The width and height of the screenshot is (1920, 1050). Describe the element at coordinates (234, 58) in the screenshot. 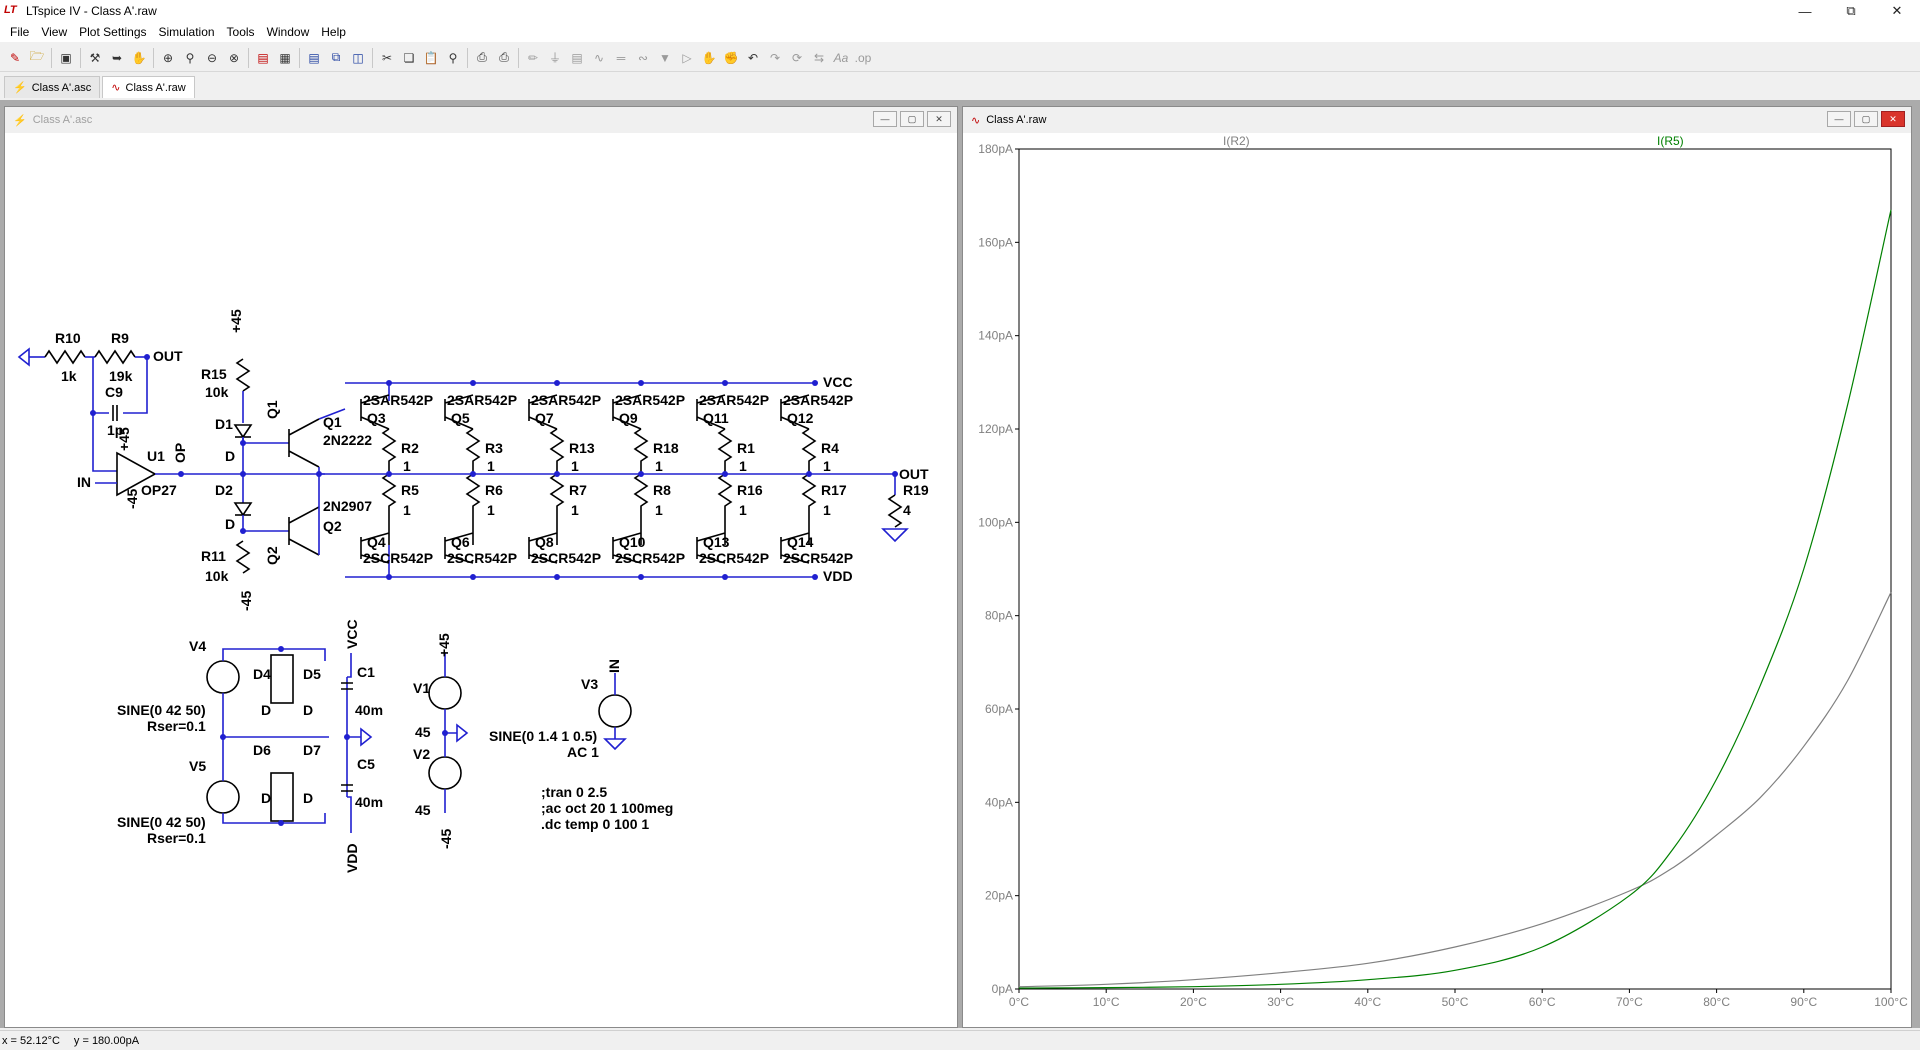

I see `zoom-cancel-icon: ⊗` at that location.